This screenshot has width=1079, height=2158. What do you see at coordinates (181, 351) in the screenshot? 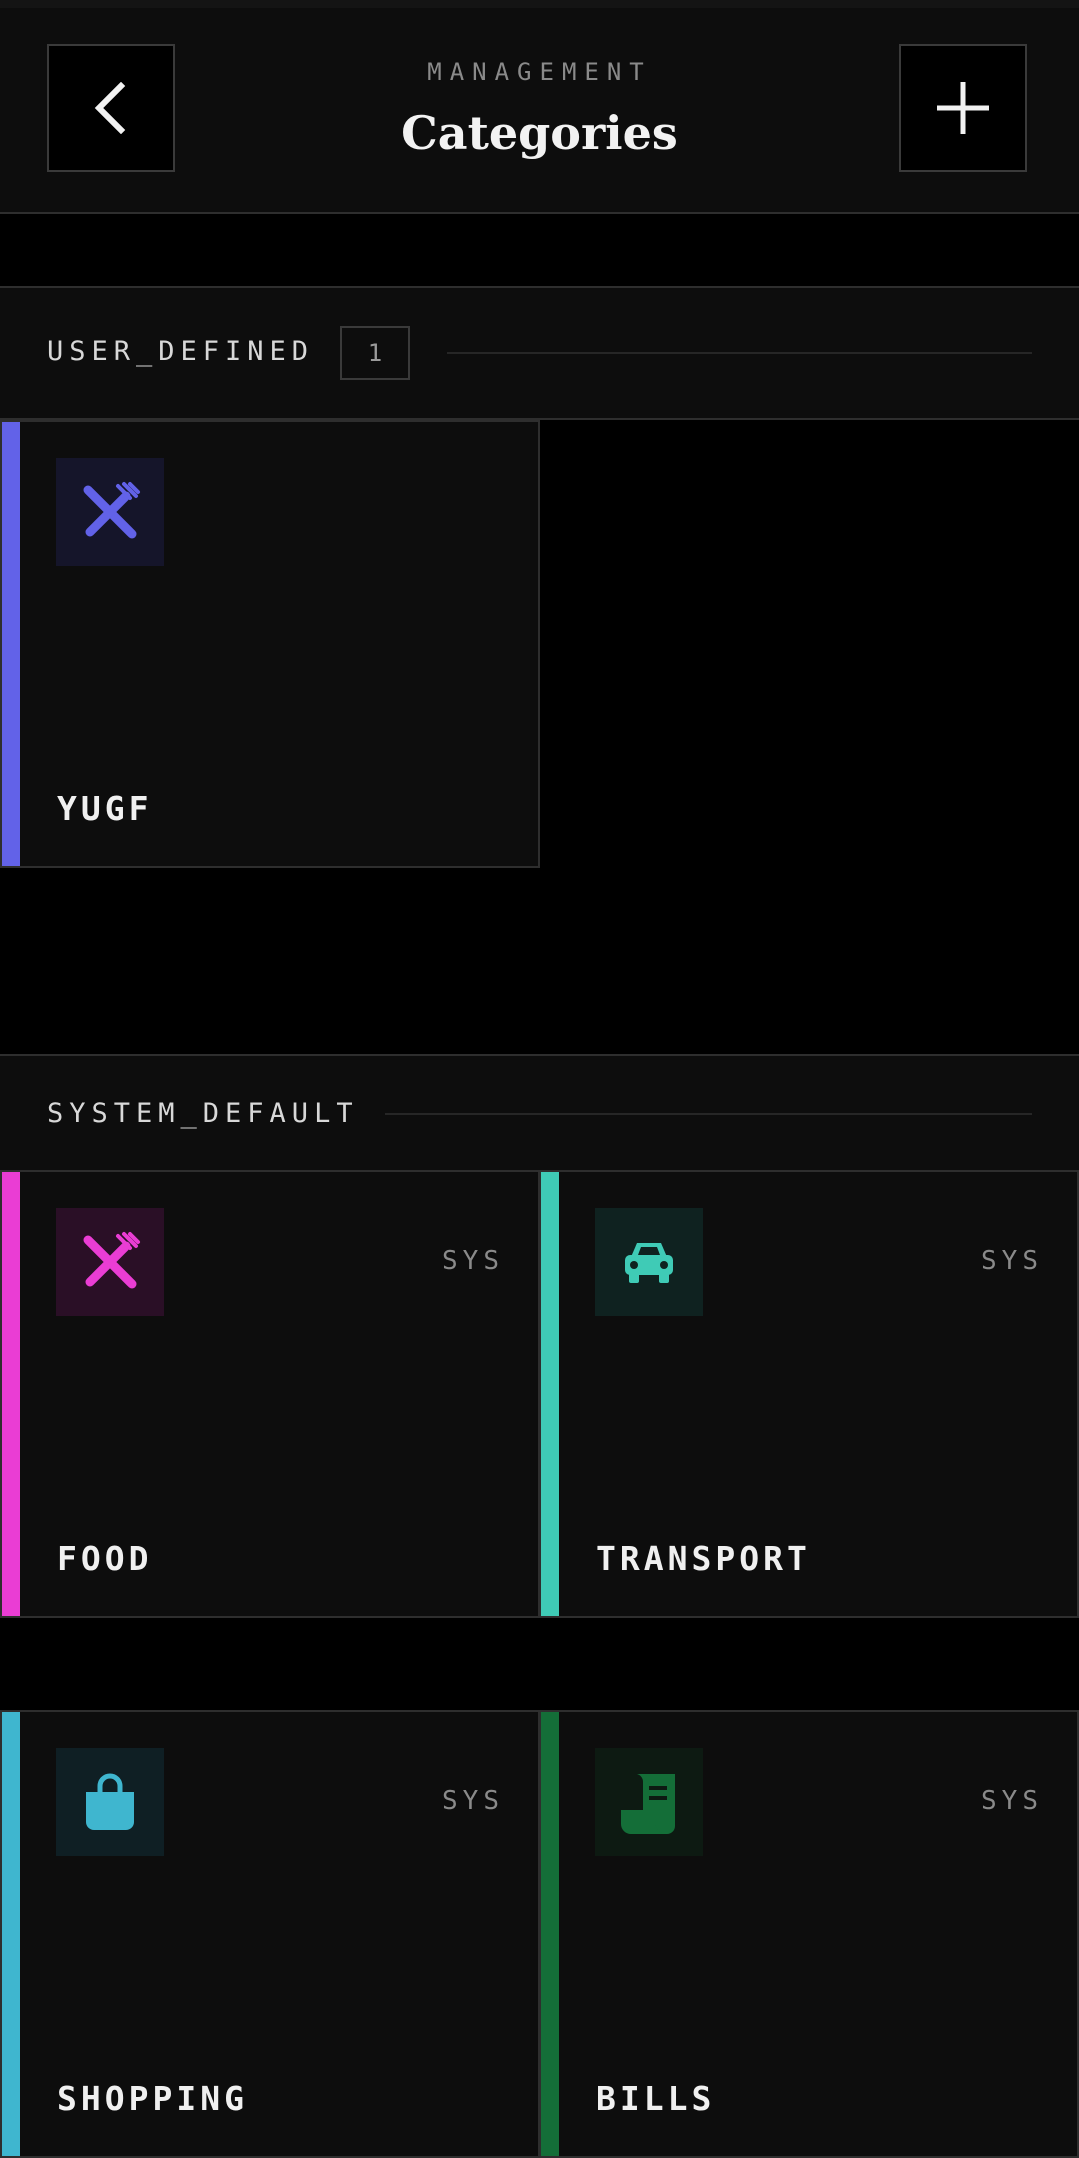
I see `section-label: USER_DEFINED` at bounding box center [181, 351].